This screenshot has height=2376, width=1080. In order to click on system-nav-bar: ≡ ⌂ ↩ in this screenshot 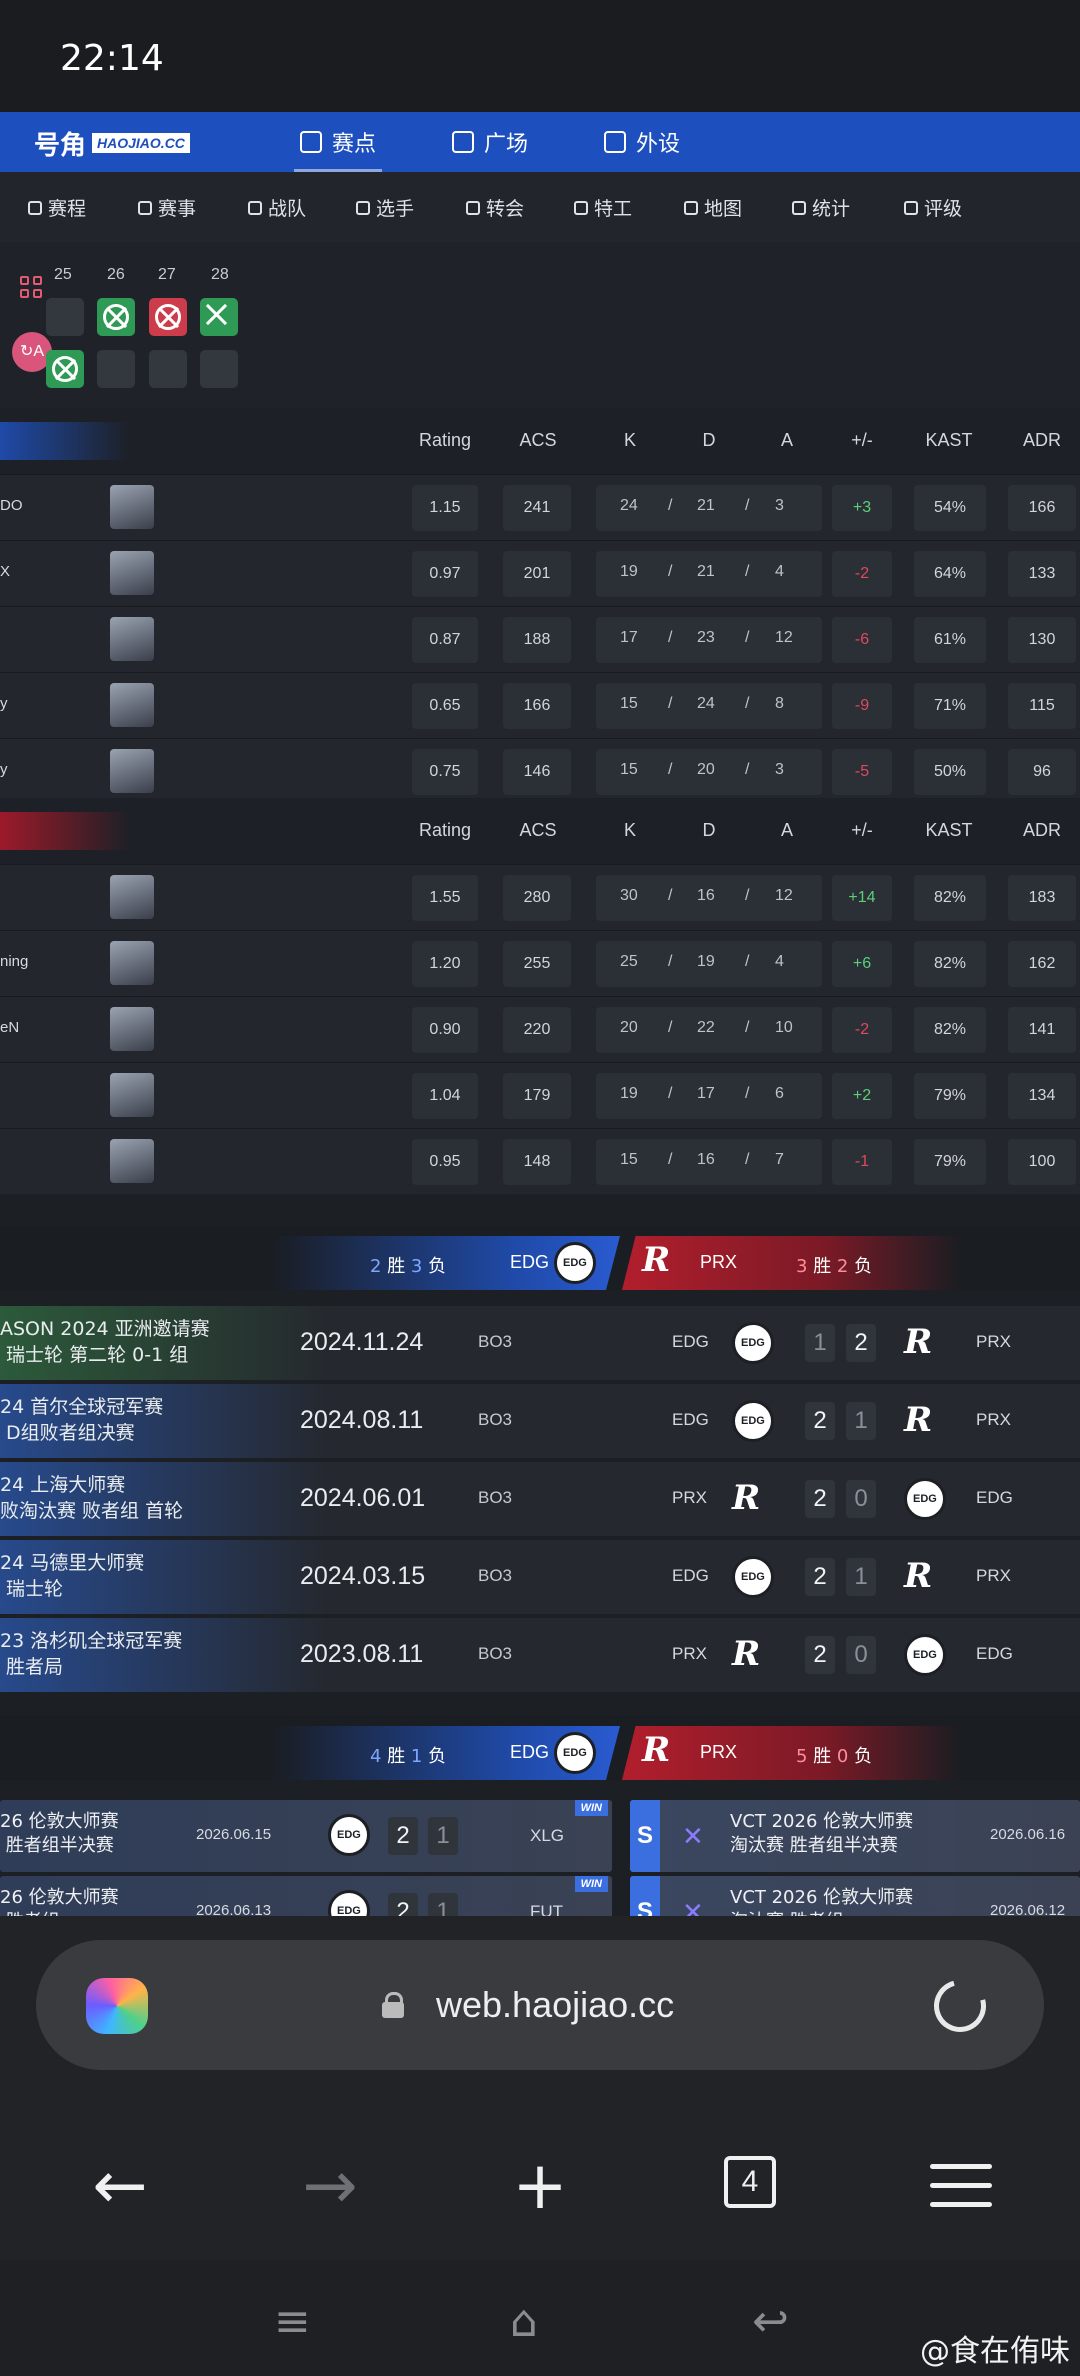, I will do `click(540, 2318)`.